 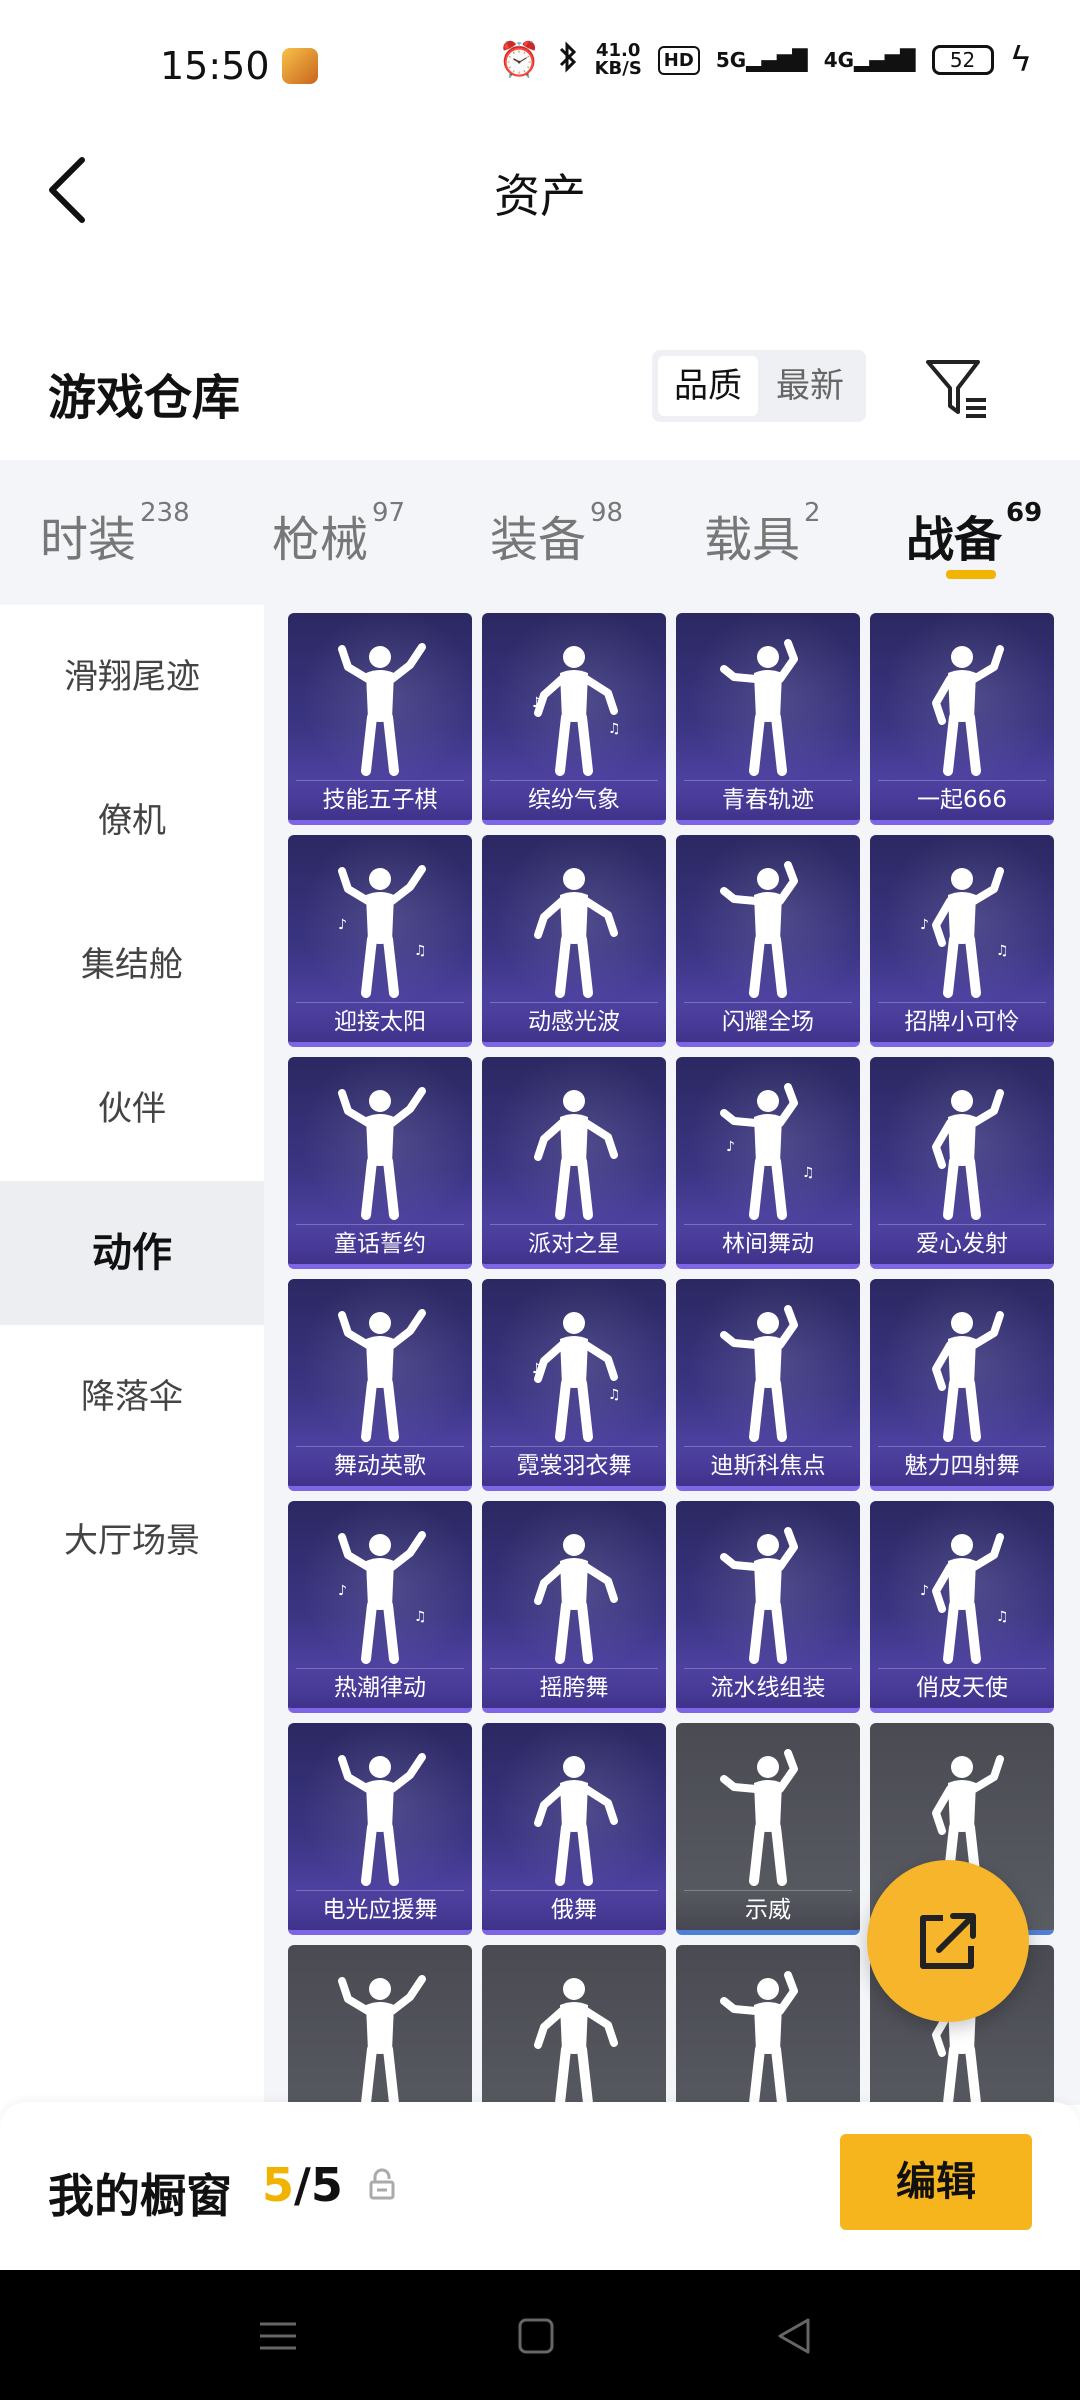 What do you see at coordinates (761, 60) in the screenshot?
I see `signal-5g-icon: 5G▂▄▆█` at bounding box center [761, 60].